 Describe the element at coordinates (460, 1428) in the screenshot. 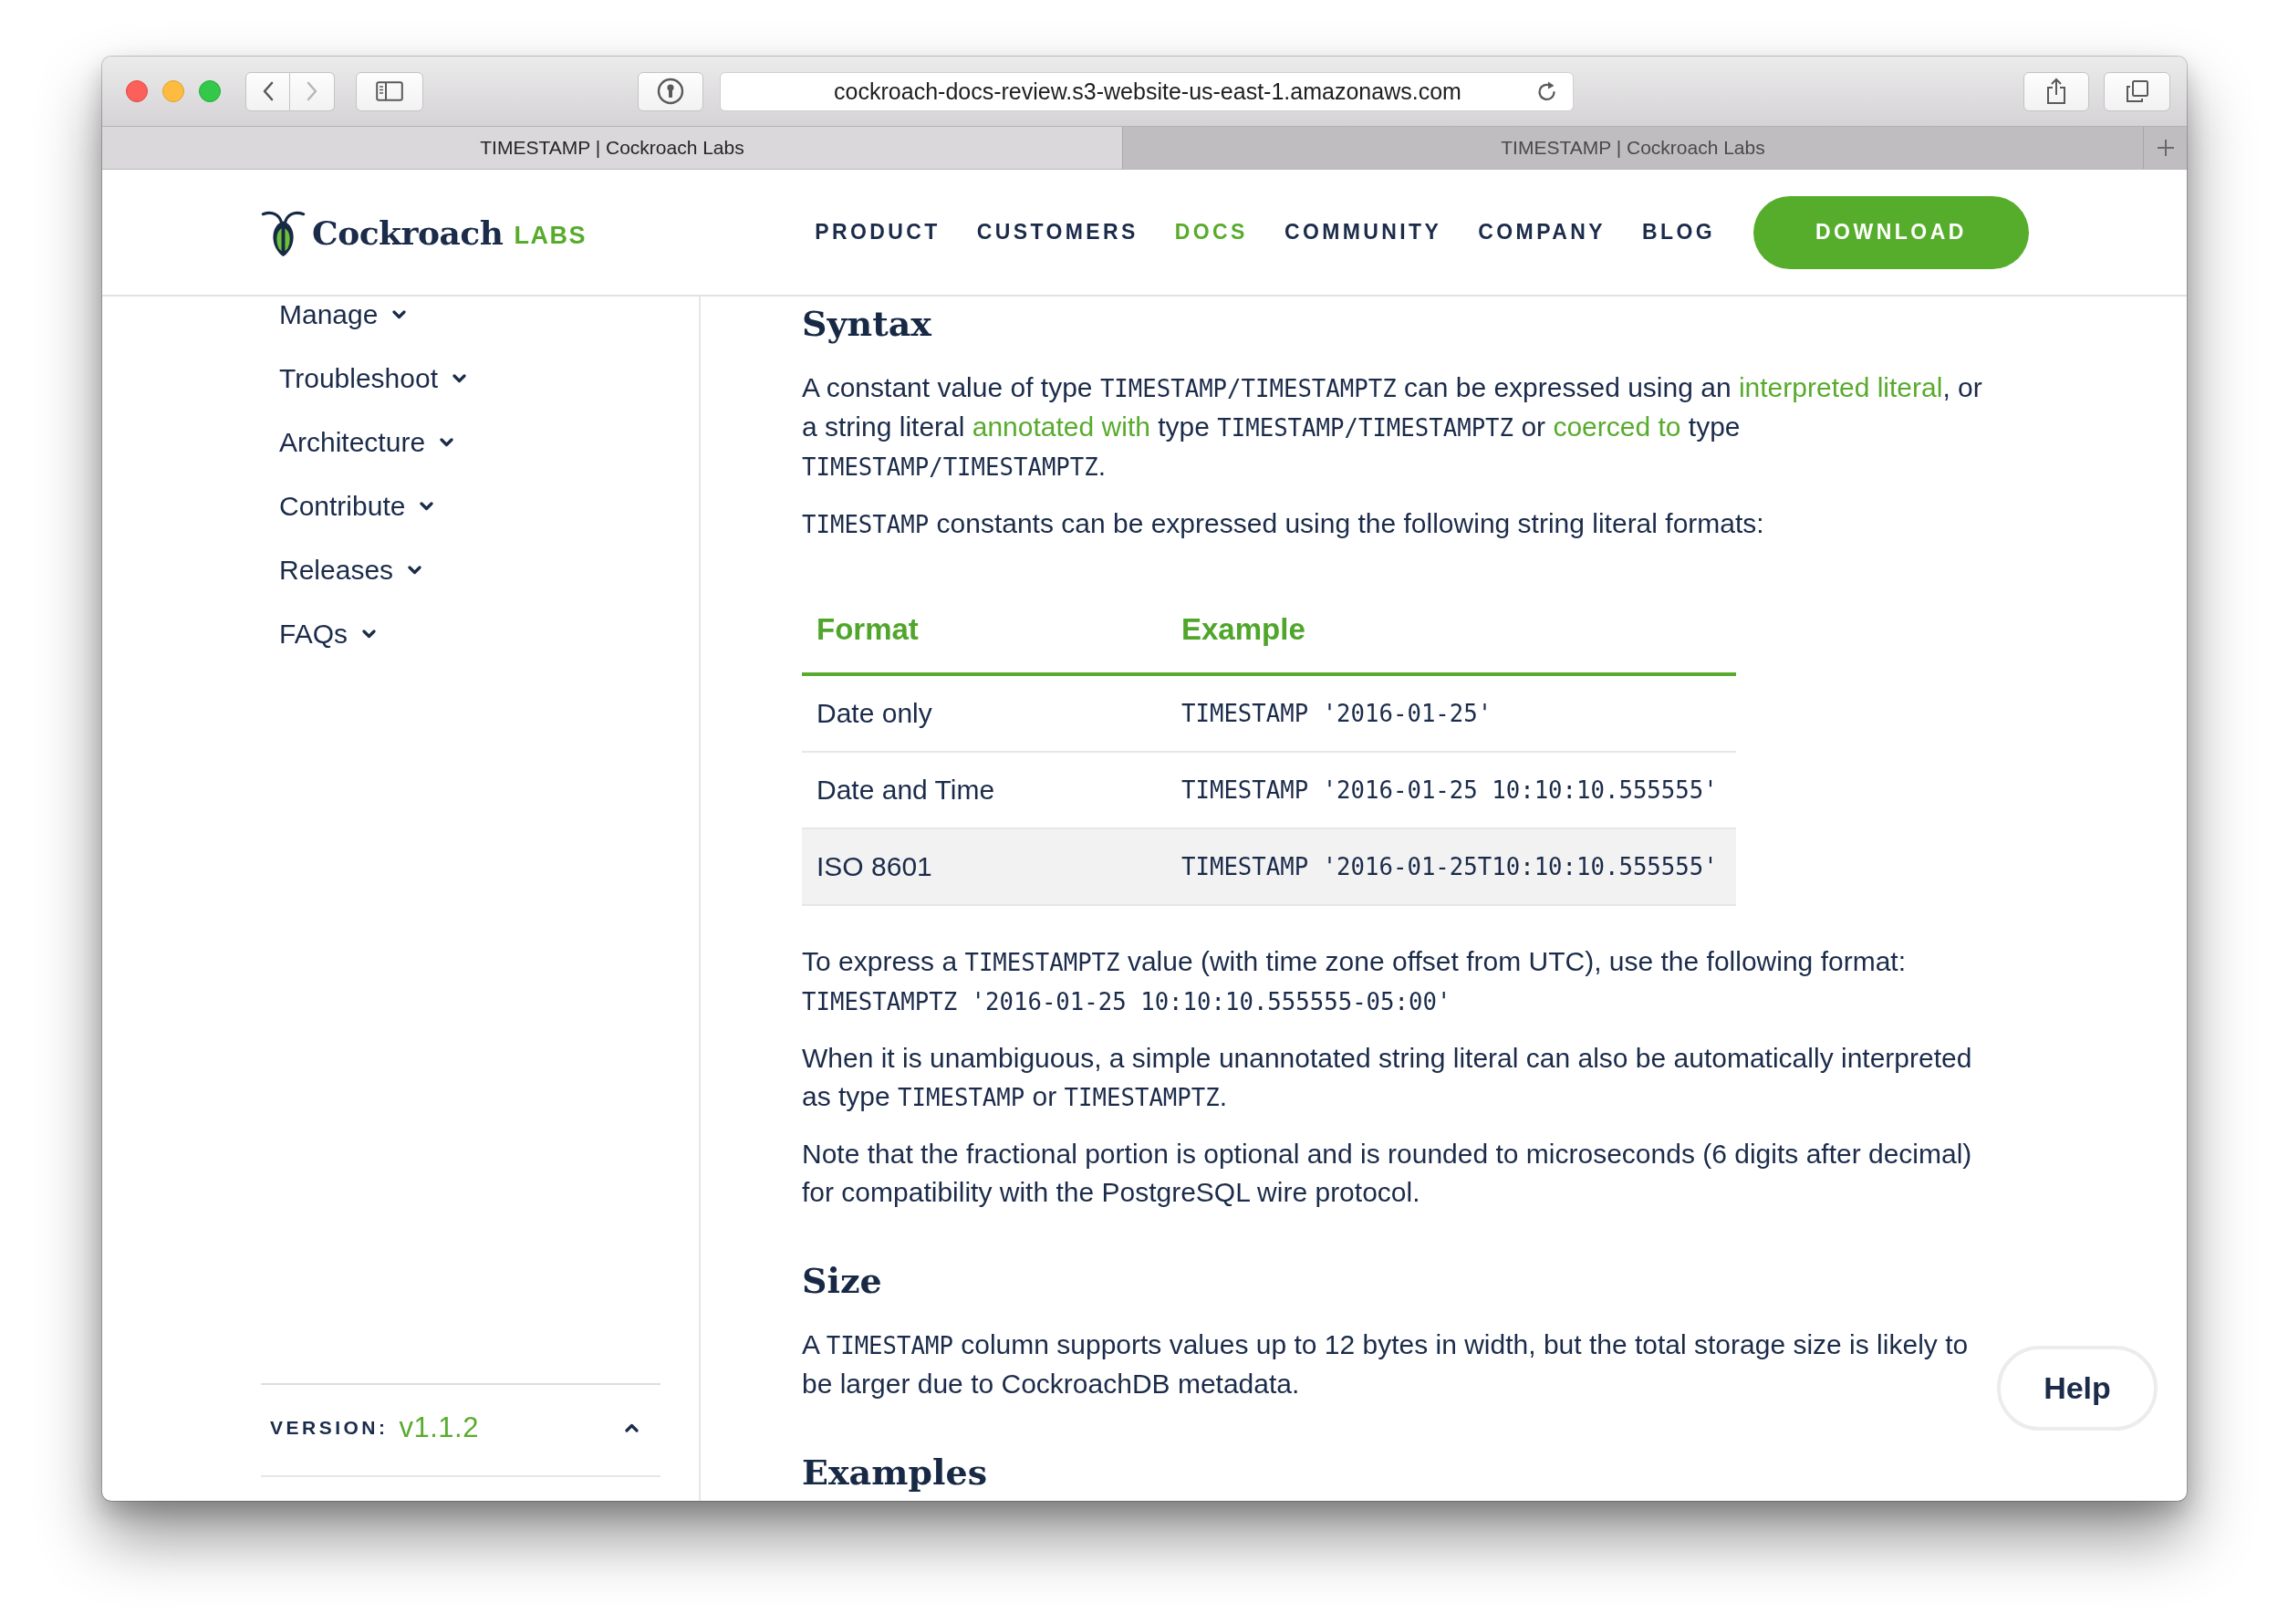

I see `version-selector: VERSION: v1.1.2` at that location.